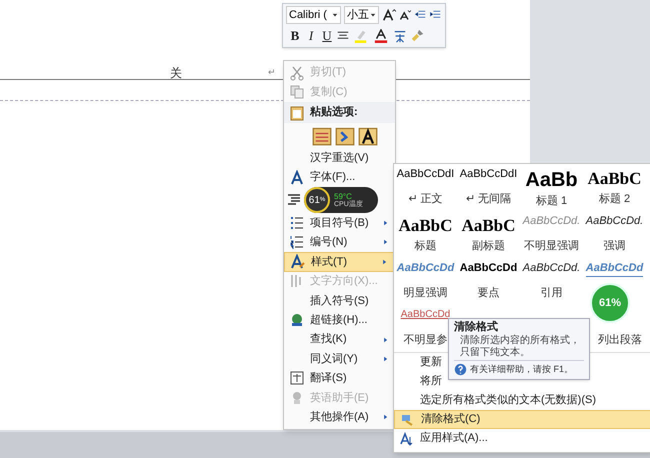 Image resolution: width=650 pixels, height=458 pixels. I want to click on numbered-list-icon, so click(297, 242).